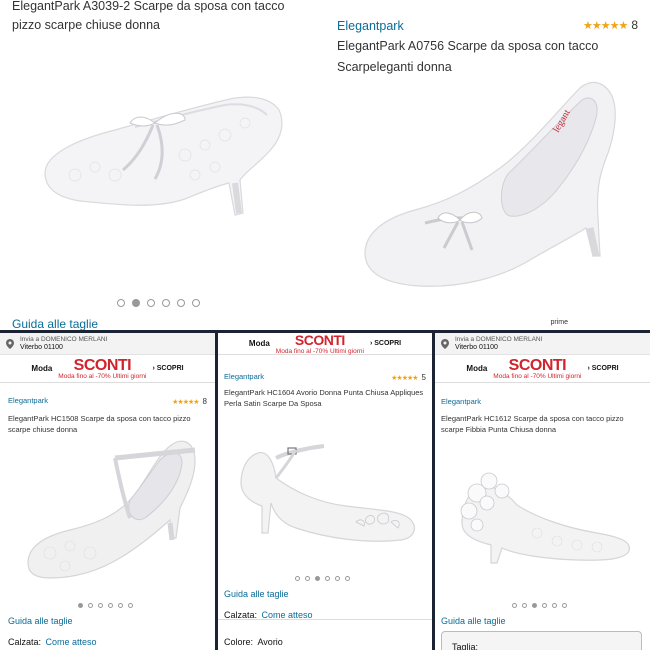 This screenshot has width=650, height=650. Describe the element at coordinates (559, 322) in the screenshot. I see `prime-badge: prime` at that location.